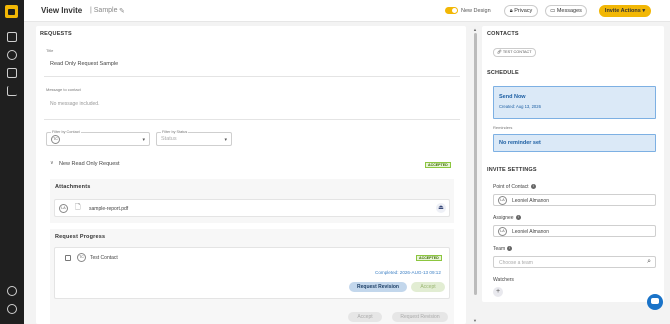 This screenshot has width=670, height=324. Describe the element at coordinates (89, 164) in the screenshot. I see `request-name: New Read Only Request` at that location.